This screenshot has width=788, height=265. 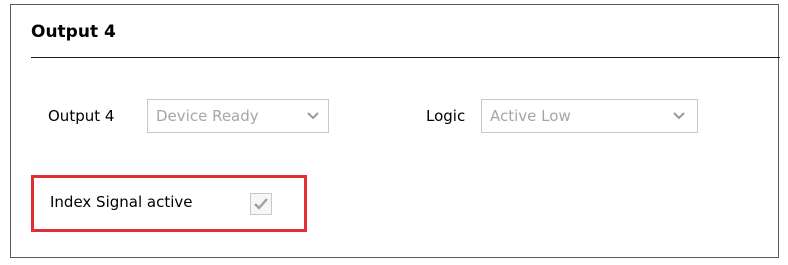 I want to click on checkmark-icon, so click(x=261, y=204).